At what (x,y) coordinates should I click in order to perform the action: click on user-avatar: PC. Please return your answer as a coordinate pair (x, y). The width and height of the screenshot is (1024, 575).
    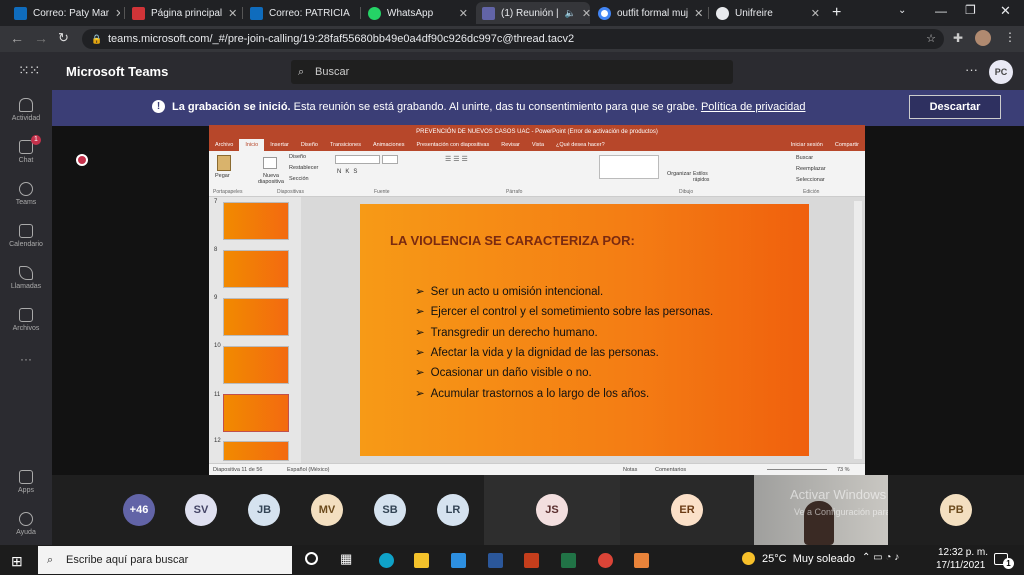
    Looking at the image, I should click on (1001, 72).